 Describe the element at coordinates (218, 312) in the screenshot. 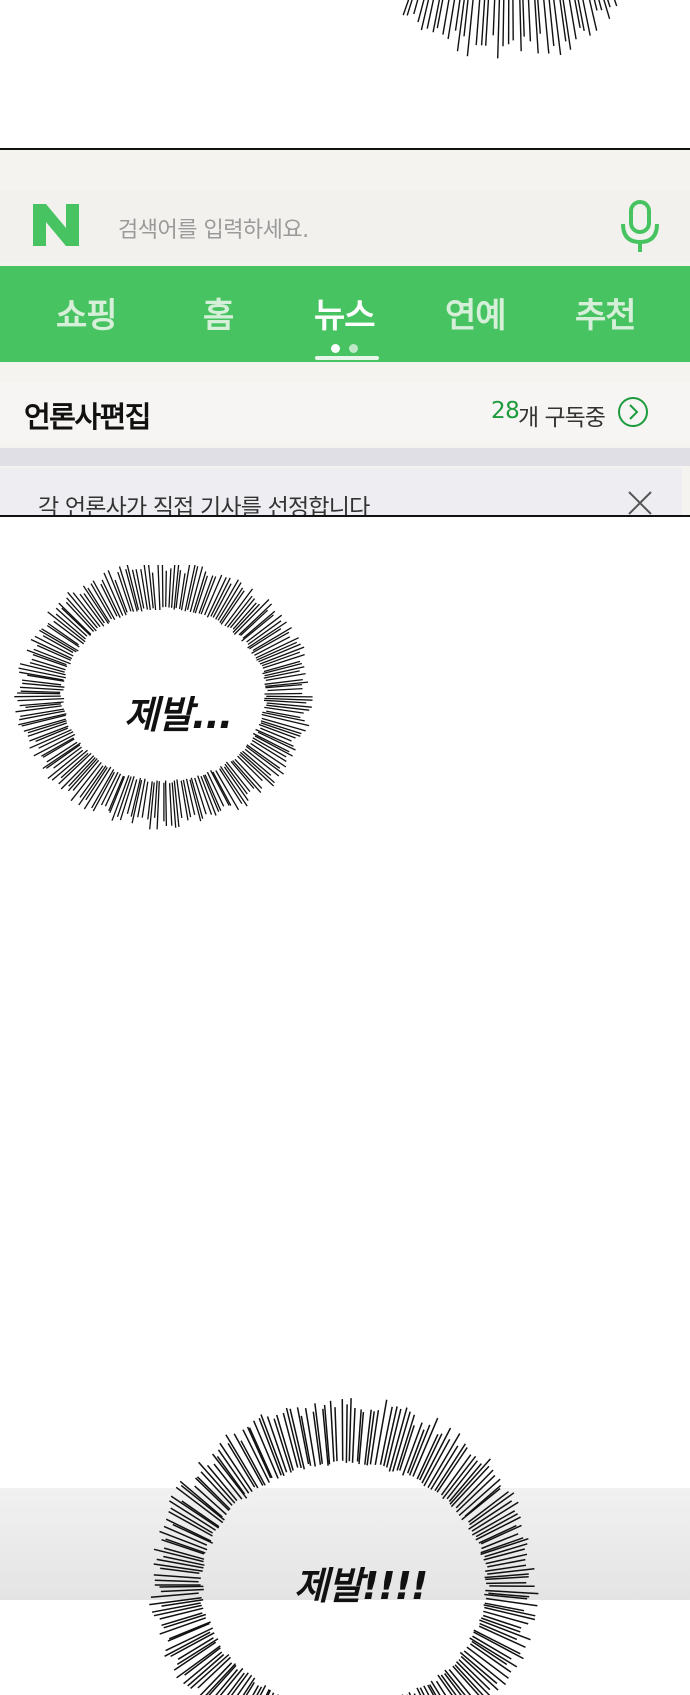

I see `tab-home: 홈` at that location.